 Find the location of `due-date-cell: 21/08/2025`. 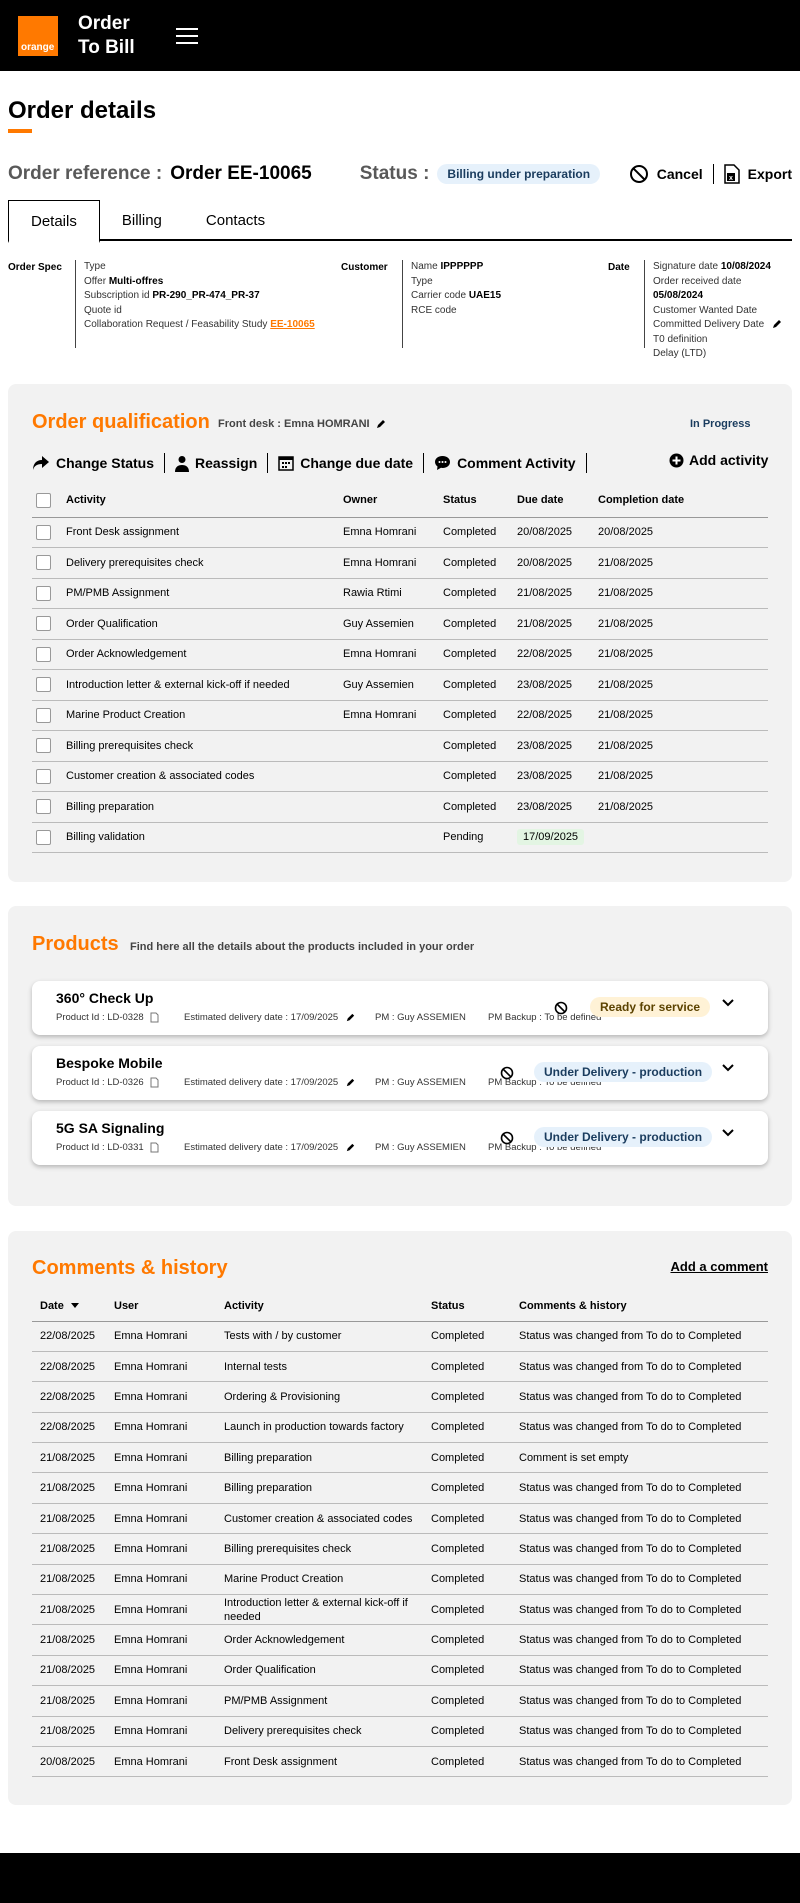

due-date-cell: 21/08/2025 is located at coordinates (553, 624).